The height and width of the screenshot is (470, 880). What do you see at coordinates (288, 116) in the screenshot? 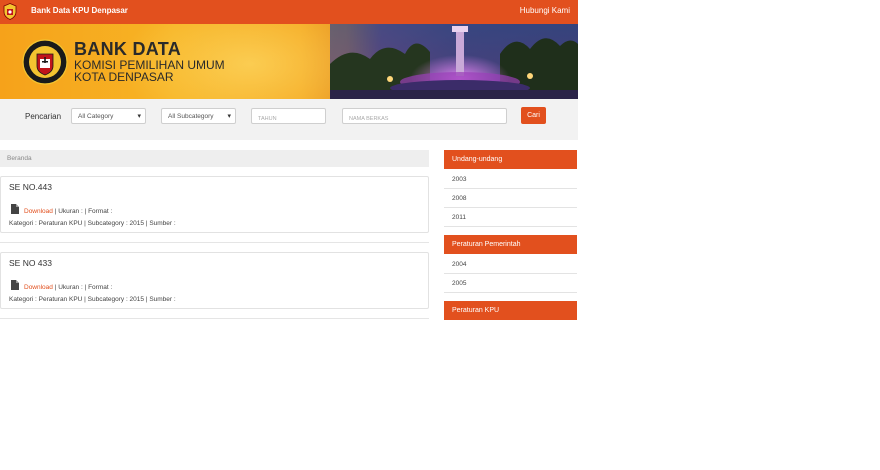
I see `year-input` at bounding box center [288, 116].